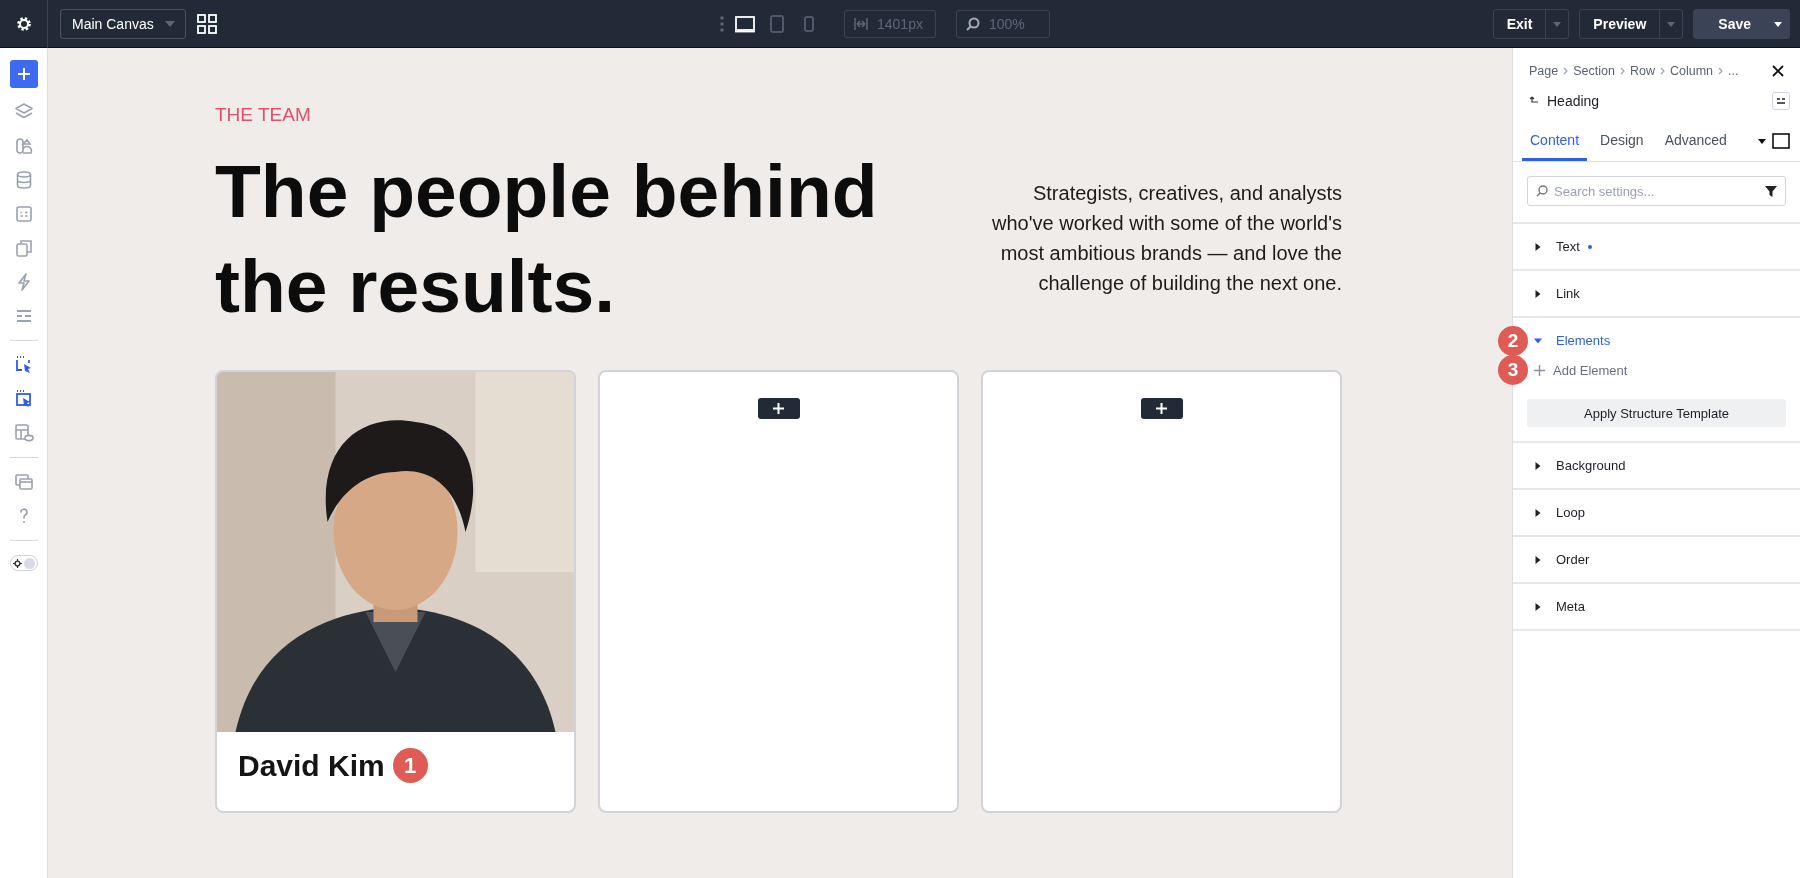 Image resolution: width=1800 pixels, height=878 pixels. I want to click on page-heading: The people behind the results., so click(547, 239).